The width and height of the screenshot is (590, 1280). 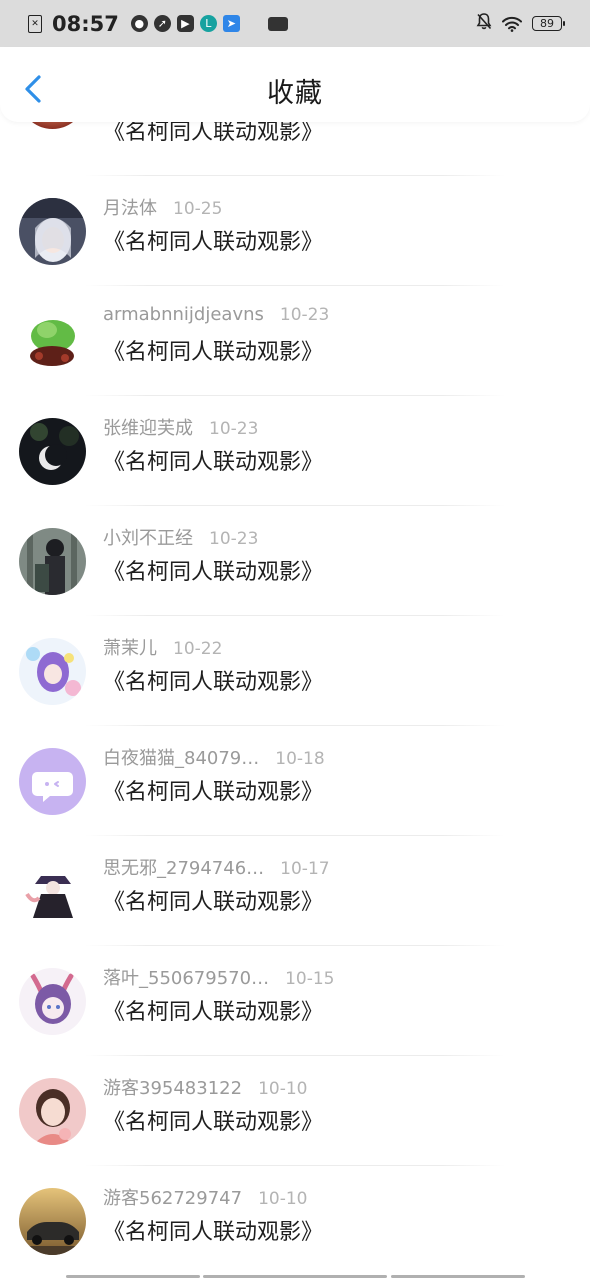 I want to click on date: 10-18, so click(x=300, y=759).